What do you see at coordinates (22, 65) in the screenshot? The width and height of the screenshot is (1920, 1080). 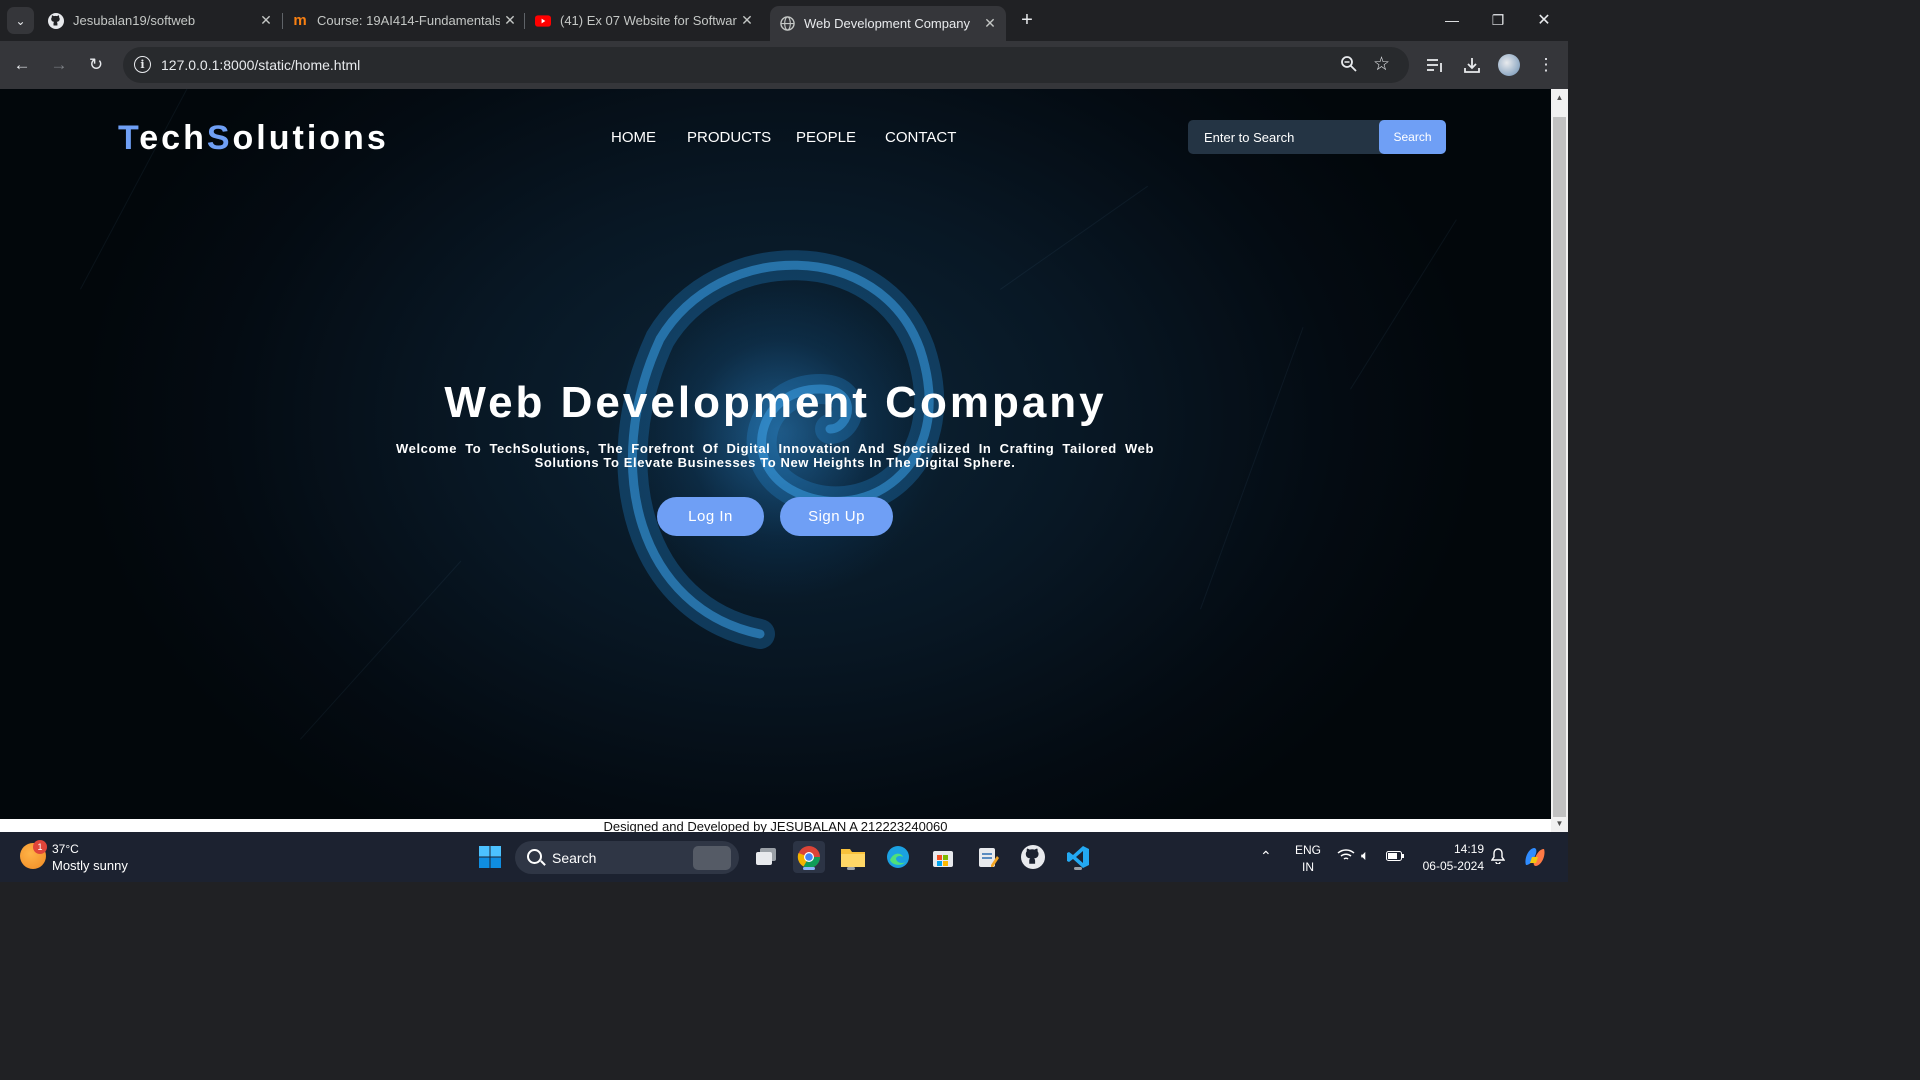 I see `back-icon: ←` at bounding box center [22, 65].